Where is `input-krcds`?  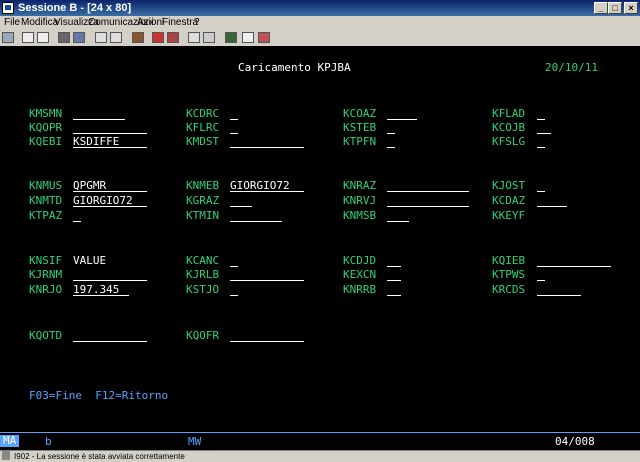
input-krcds is located at coordinates (559, 290).